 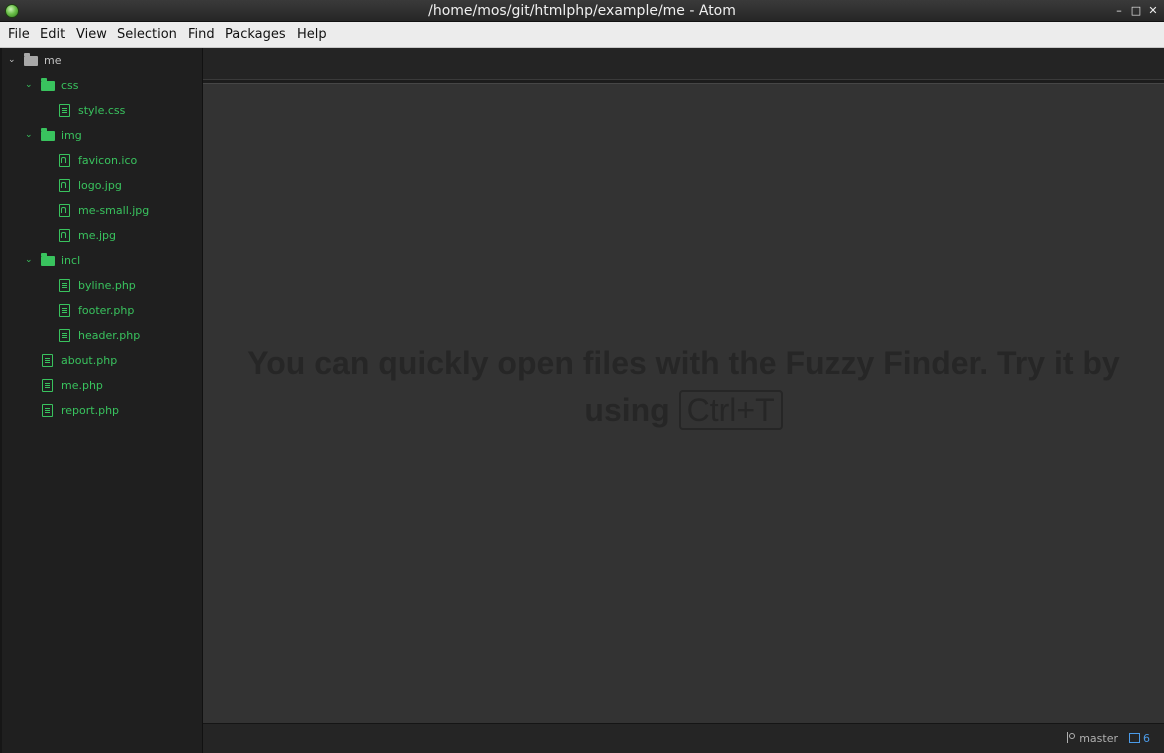 I want to click on tree-item-label: logo.jpg, so click(x=100, y=185).